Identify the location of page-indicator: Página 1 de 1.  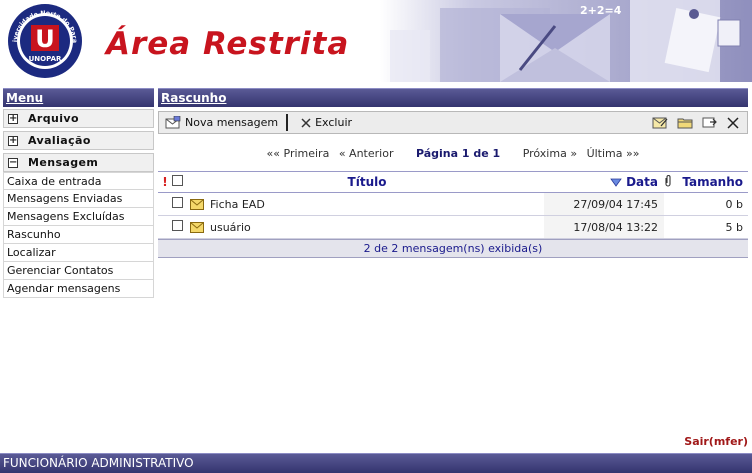
(458, 153).